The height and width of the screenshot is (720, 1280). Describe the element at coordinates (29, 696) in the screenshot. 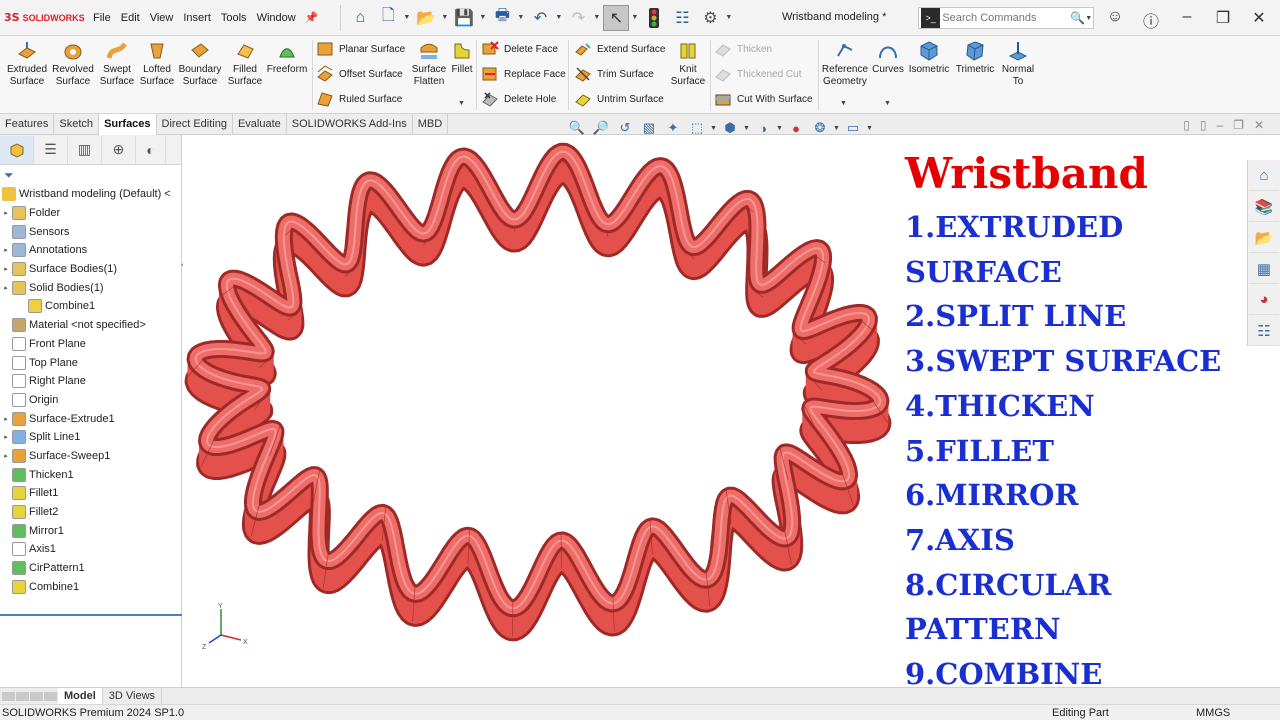

I see `tab-scroll-arrows` at that location.